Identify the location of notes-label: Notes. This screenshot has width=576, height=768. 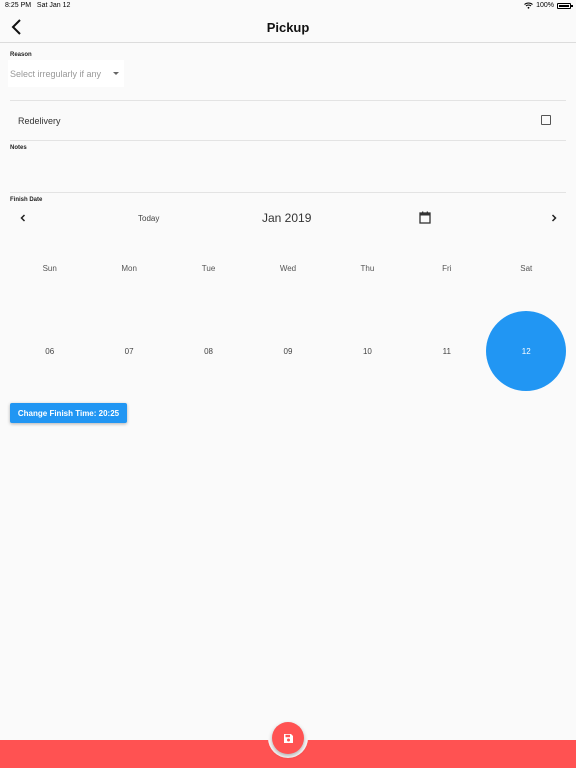
(18, 148).